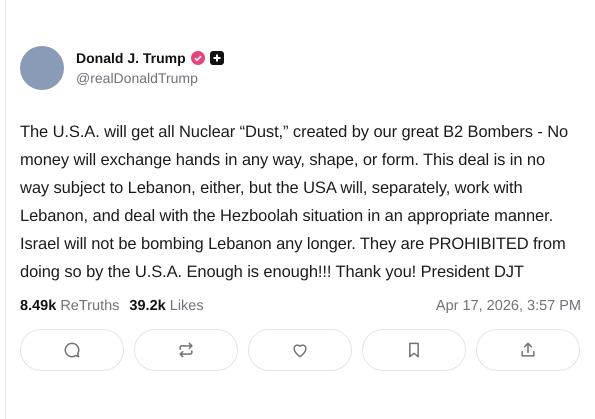 The height and width of the screenshot is (419, 595). I want to click on avatar, so click(42, 68).